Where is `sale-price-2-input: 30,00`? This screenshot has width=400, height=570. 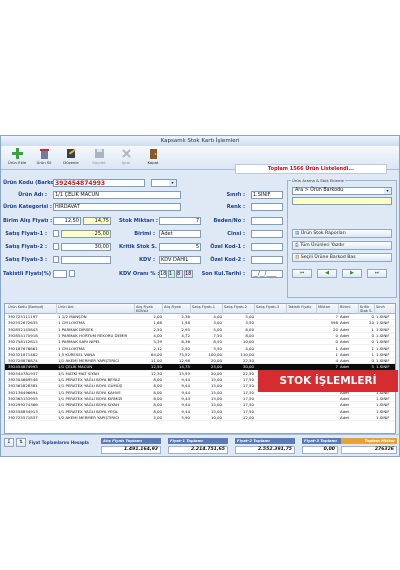 sale-price-2-input: 30,00 is located at coordinates (86, 247).